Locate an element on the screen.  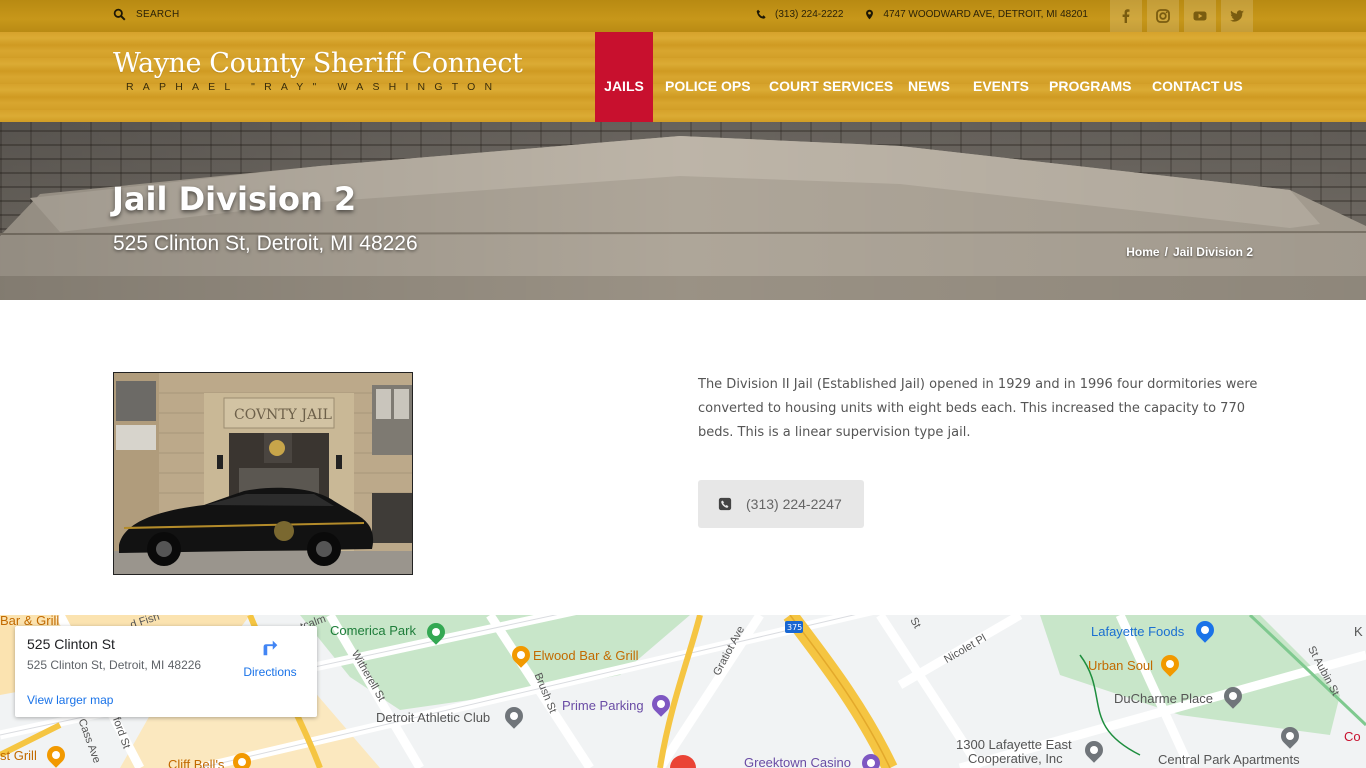
site-title: Wayne County Sheriff Connect is located at coordinates (318, 63).